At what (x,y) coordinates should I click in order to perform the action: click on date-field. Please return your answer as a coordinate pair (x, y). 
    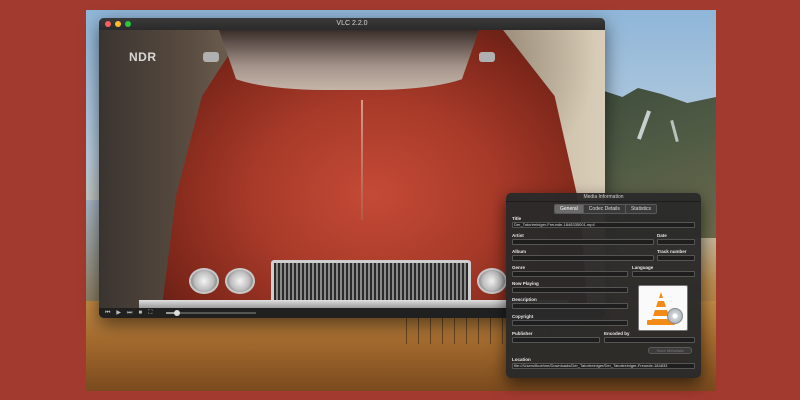
    Looking at the image, I should click on (676, 242).